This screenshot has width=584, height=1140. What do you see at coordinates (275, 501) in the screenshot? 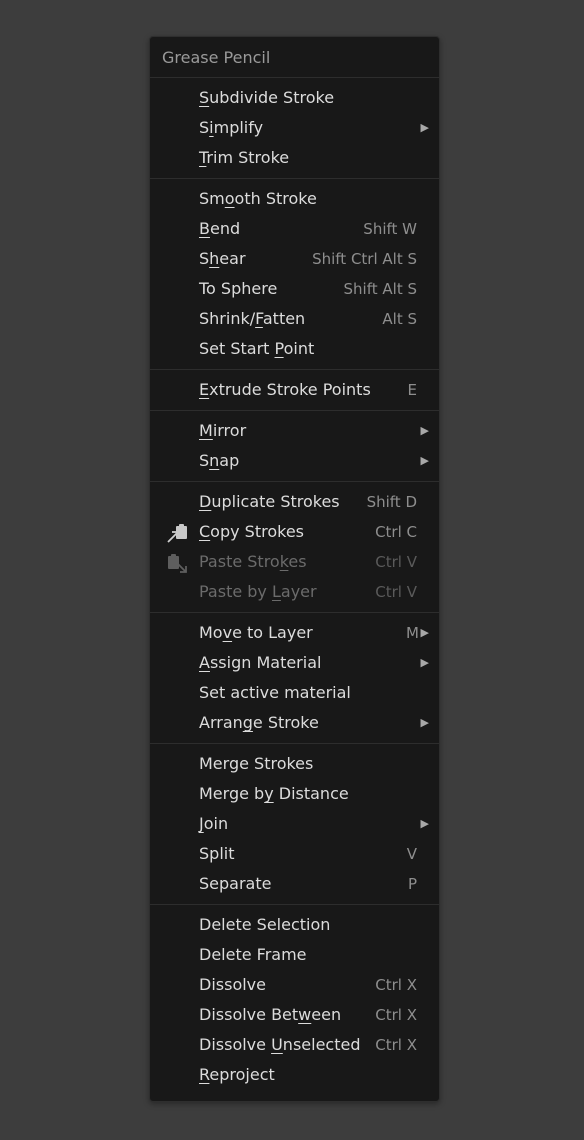
I see `label-text: uplicate Strokes` at bounding box center [275, 501].